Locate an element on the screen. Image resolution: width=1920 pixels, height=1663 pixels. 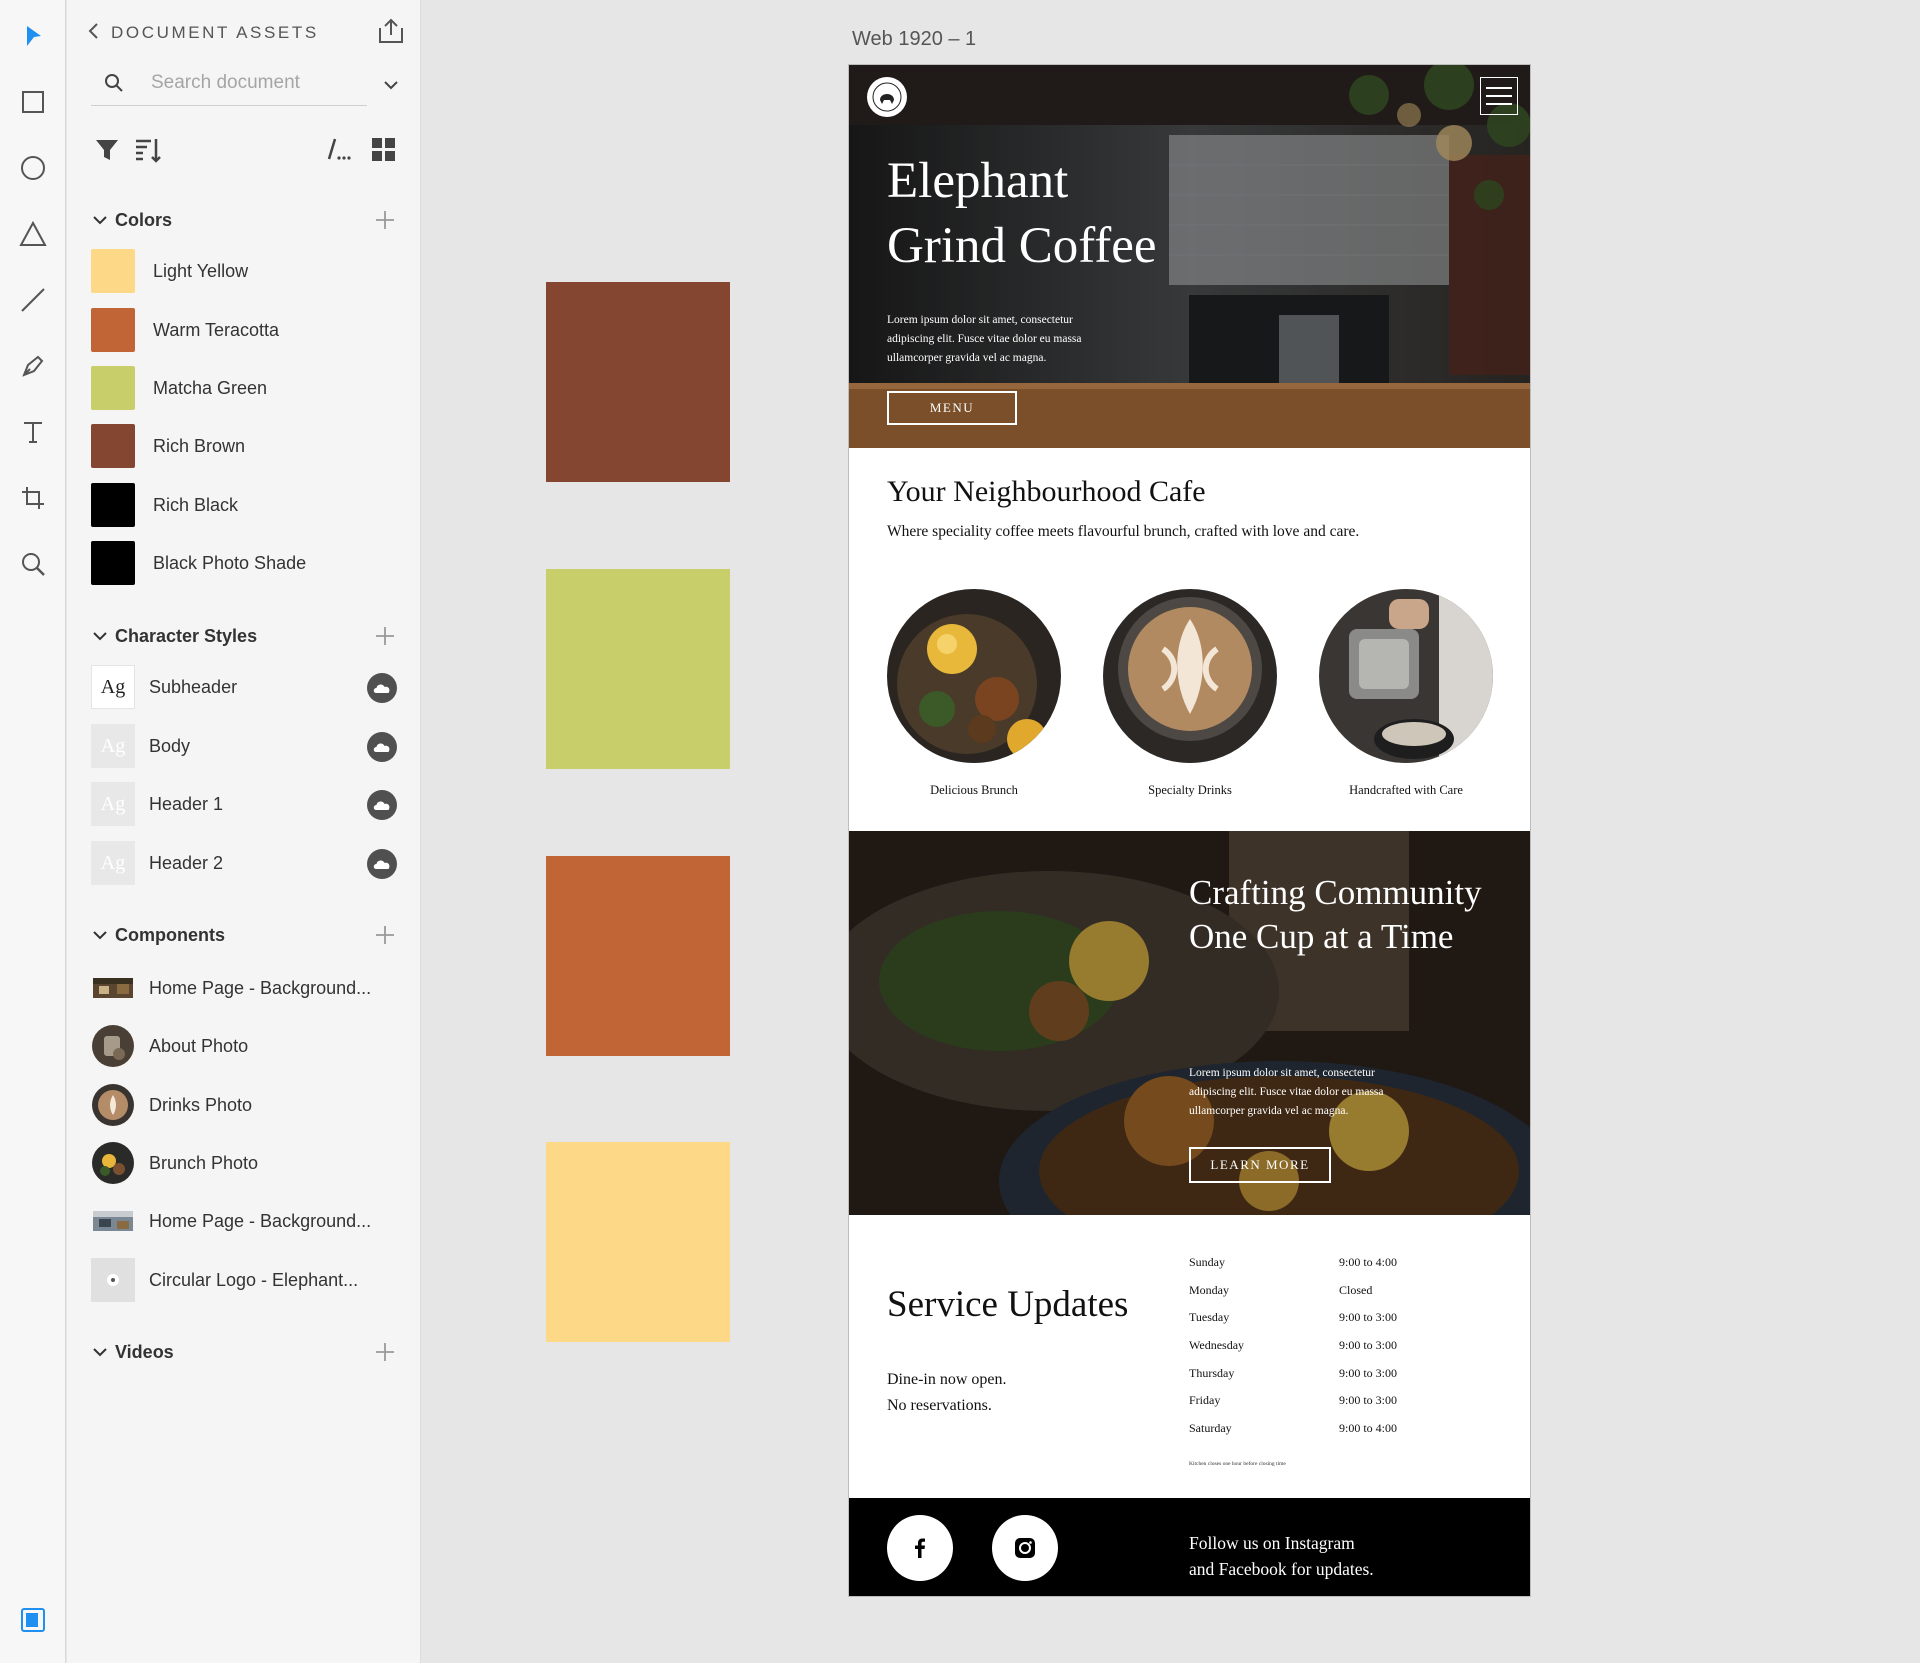
hours-row: Tuesday 9:00 to 3:00 is located at coordinates (1319, 1324).